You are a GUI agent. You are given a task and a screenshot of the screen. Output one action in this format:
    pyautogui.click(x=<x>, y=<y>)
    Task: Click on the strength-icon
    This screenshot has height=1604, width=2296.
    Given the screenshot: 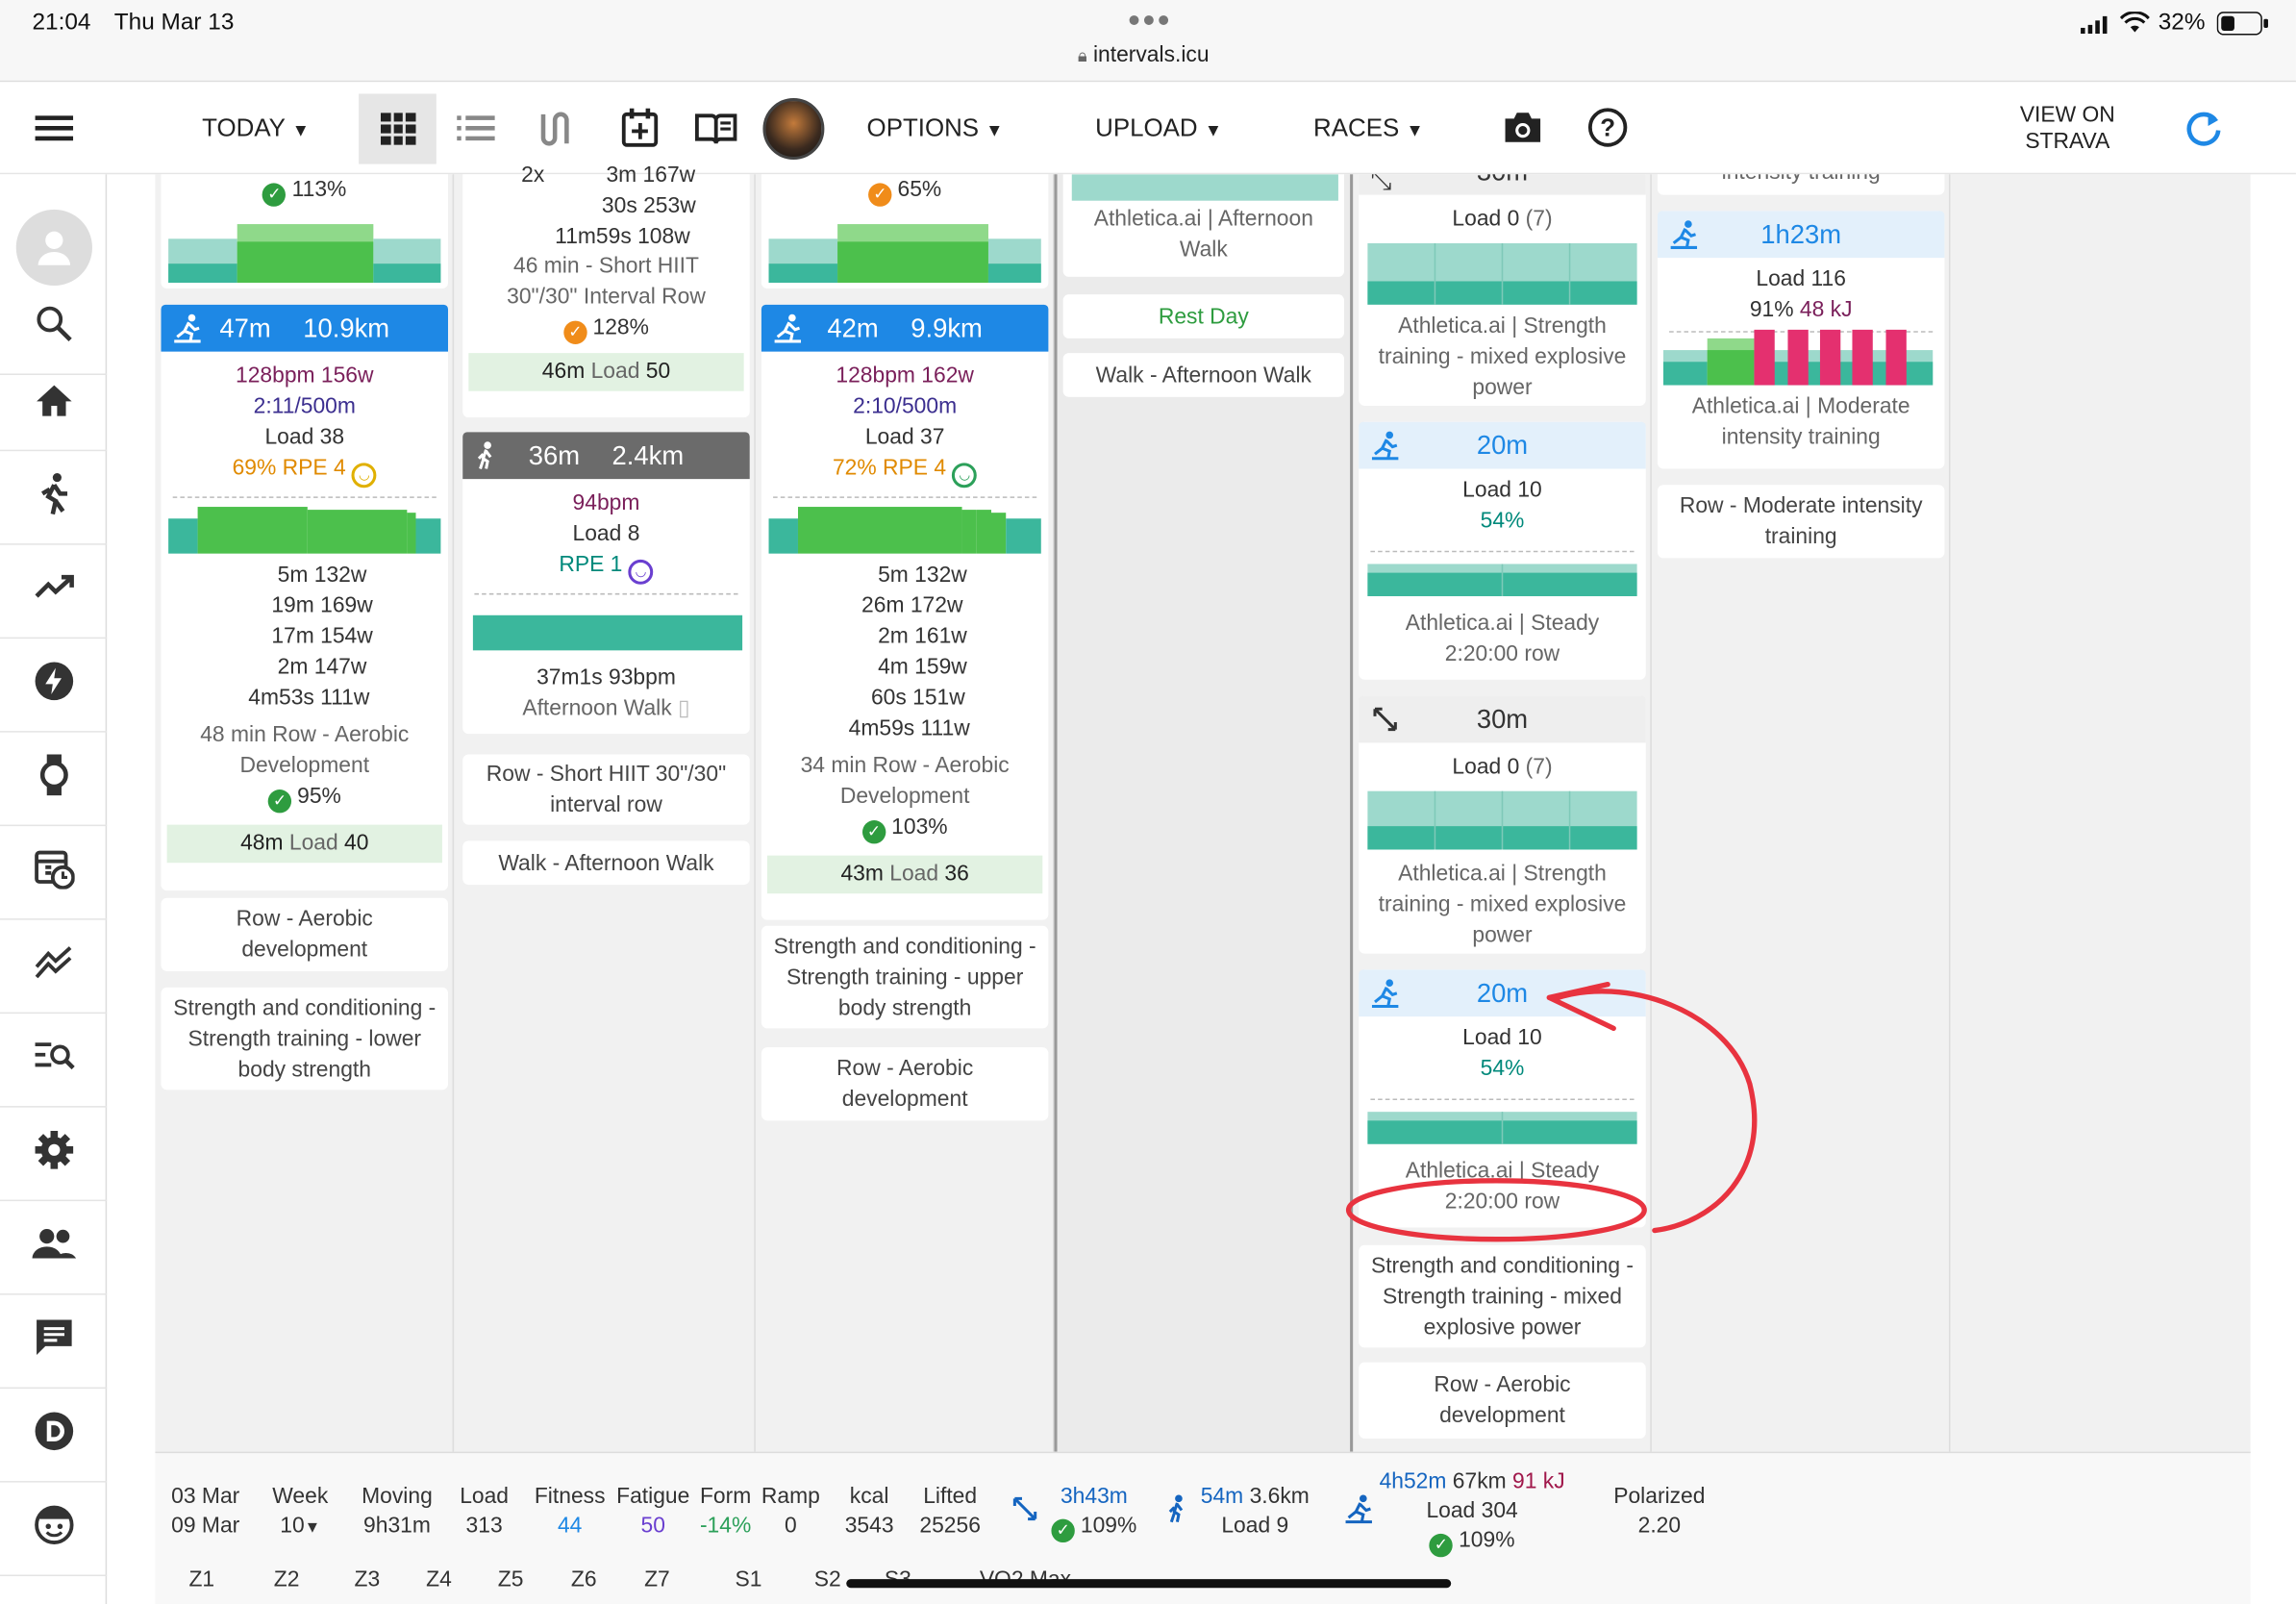 What is the action you would take?
    pyautogui.click(x=1025, y=1512)
    